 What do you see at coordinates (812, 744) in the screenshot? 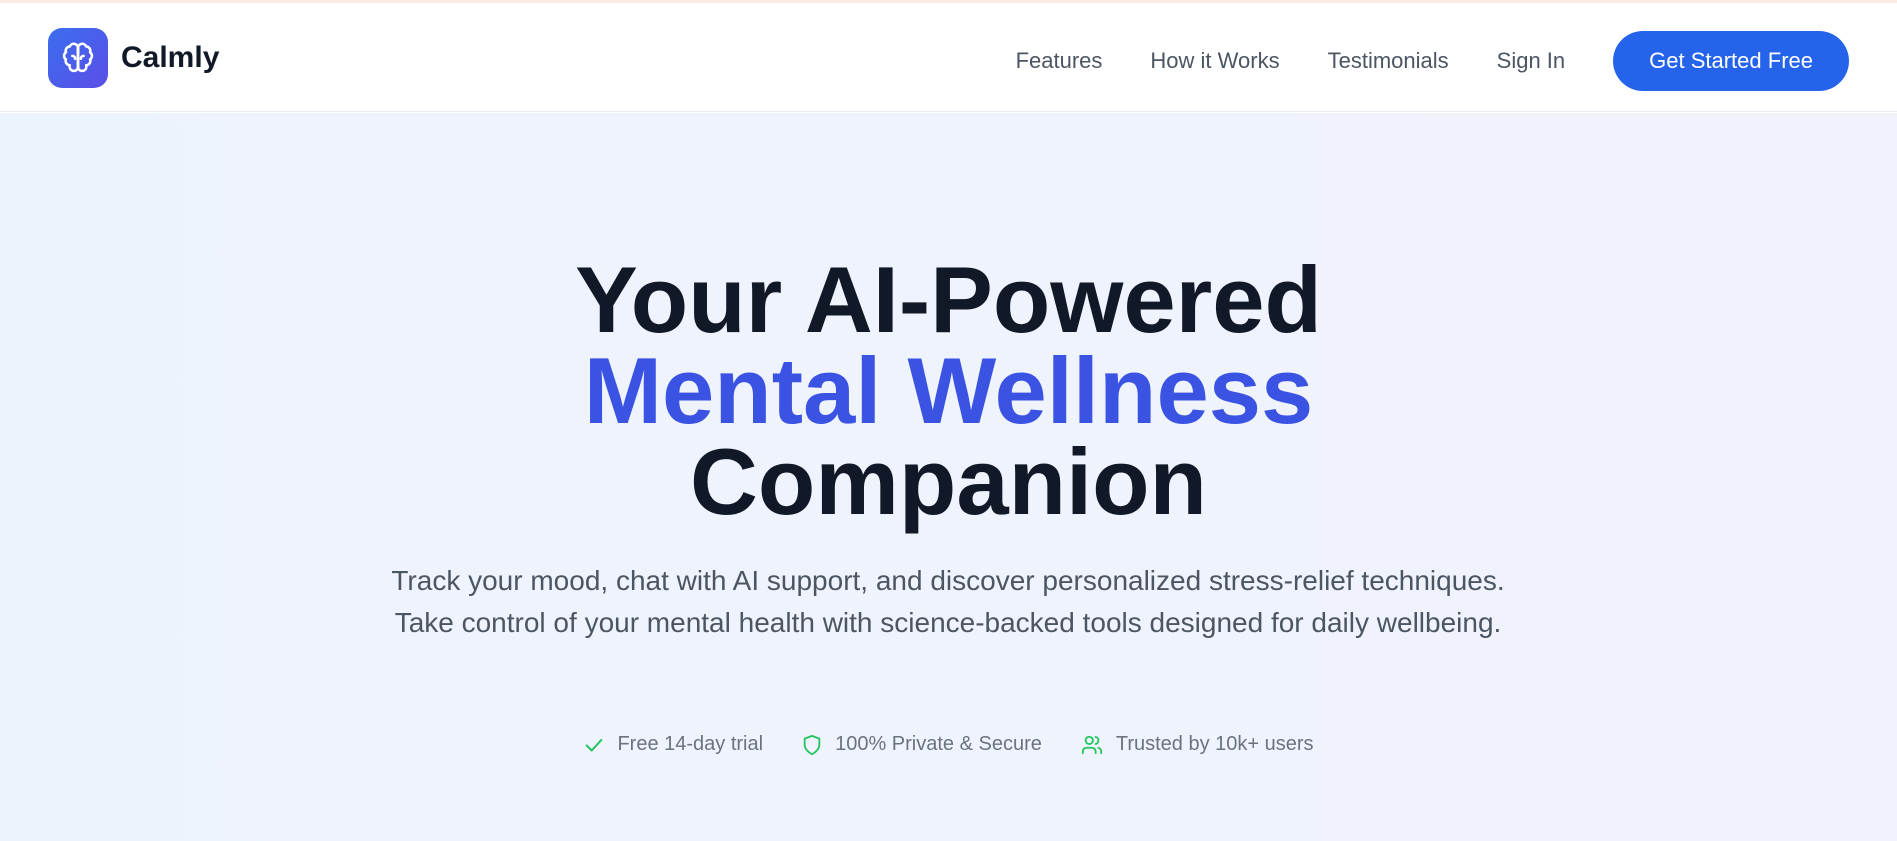
I see `shield-icon` at bounding box center [812, 744].